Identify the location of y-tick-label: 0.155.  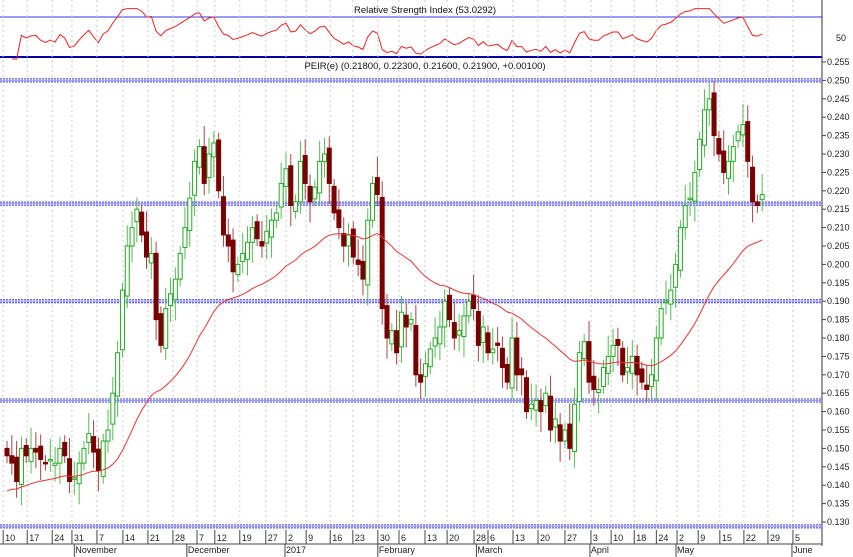
(838, 430).